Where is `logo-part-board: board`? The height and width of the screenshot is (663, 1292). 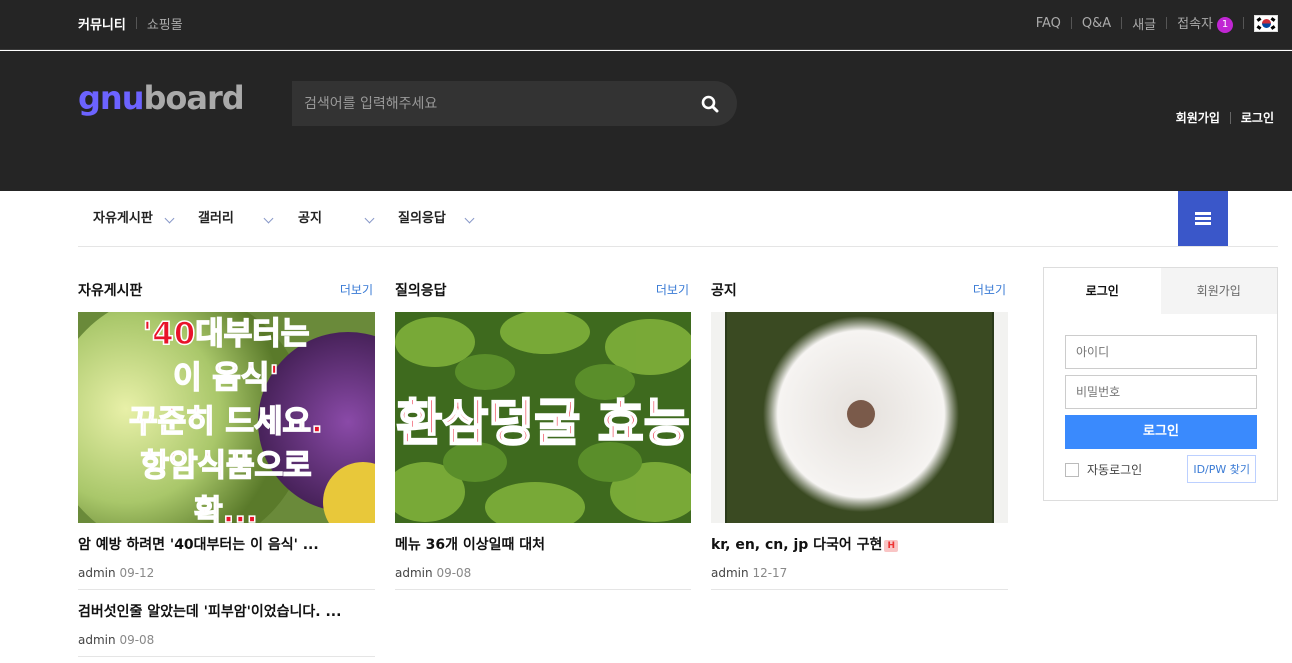 logo-part-board: board is located at coordinates (193, 98).